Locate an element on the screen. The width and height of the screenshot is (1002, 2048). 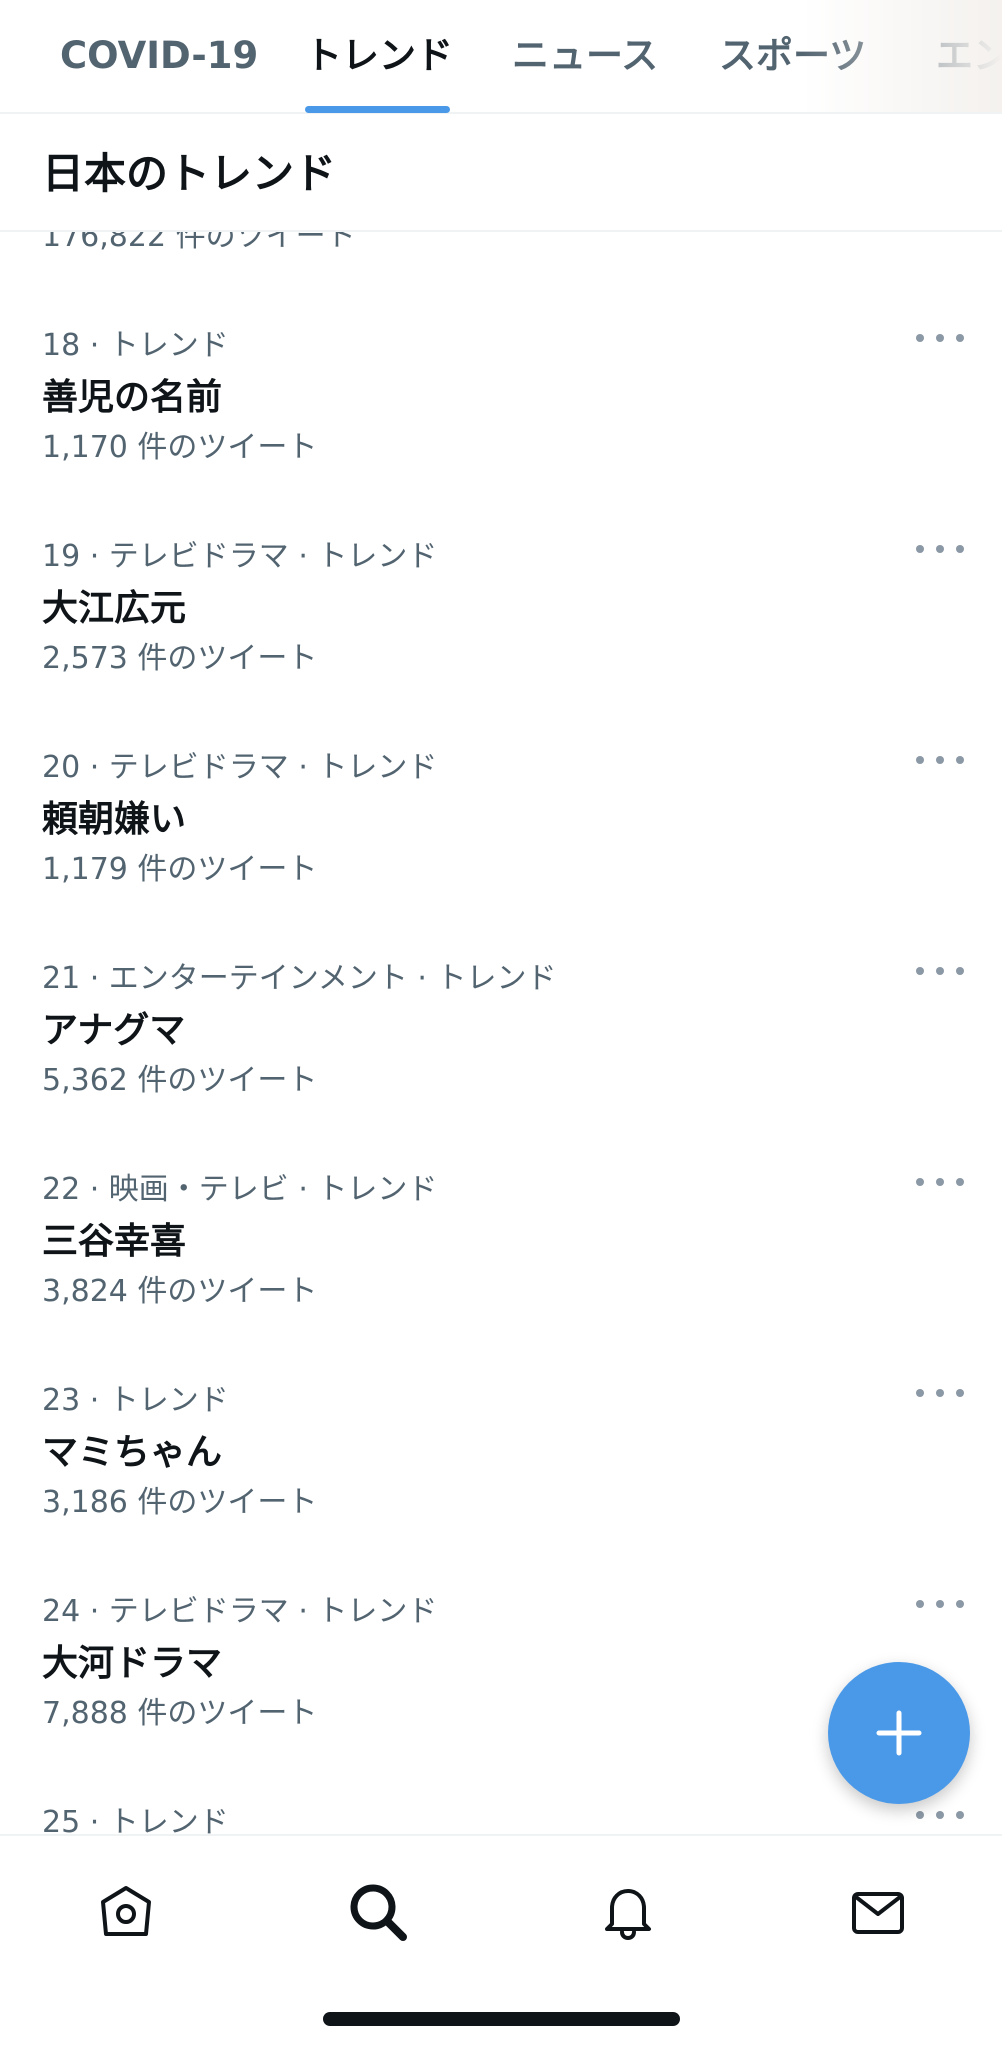
nav-explore is located at coordinates (378, 1912).